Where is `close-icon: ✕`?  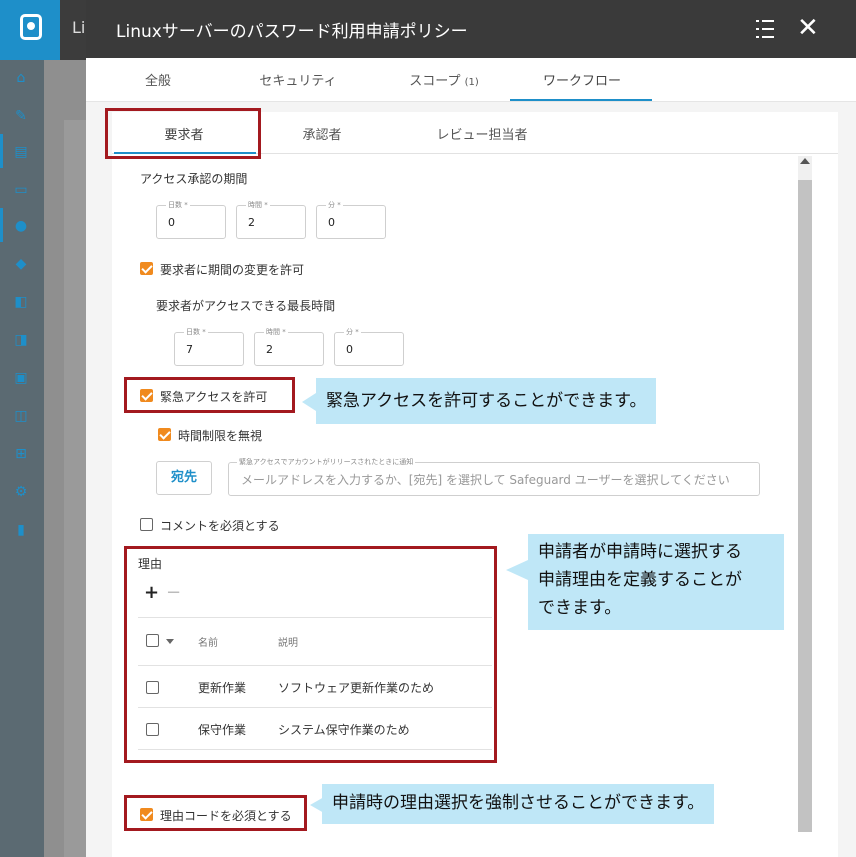
close-icon: ✕ is located at coordinates (808, 28).